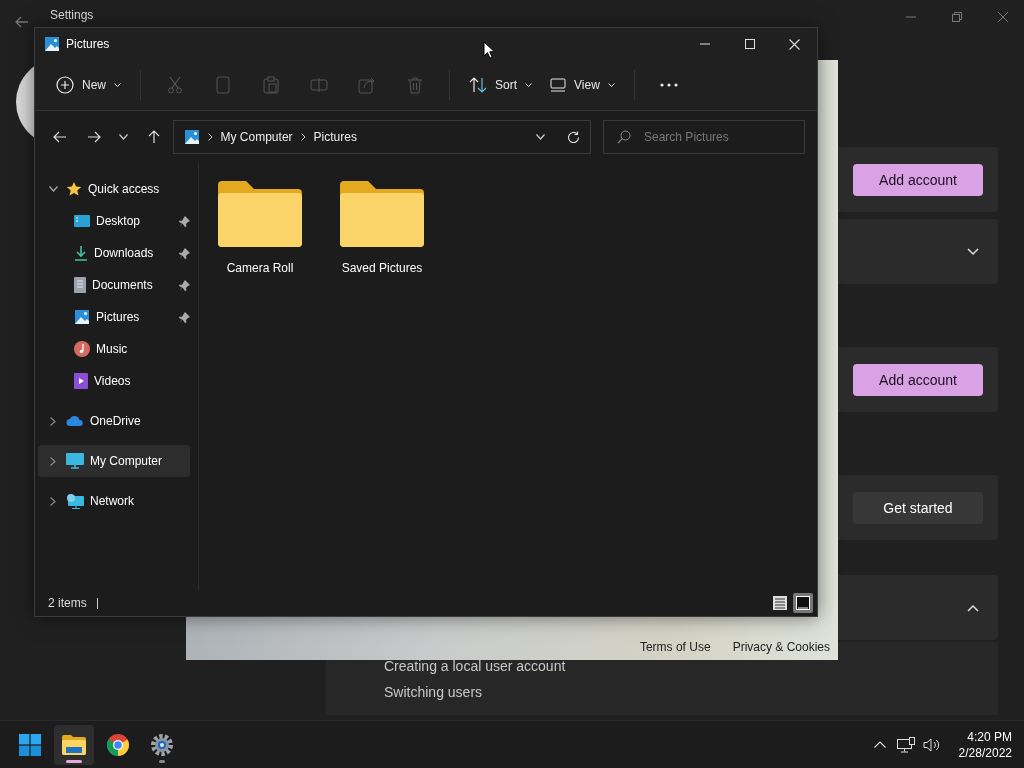  What do you see at coordinates (80, 285) in the screenshot?
I see `document-icon` at bounding box center [80, 285].